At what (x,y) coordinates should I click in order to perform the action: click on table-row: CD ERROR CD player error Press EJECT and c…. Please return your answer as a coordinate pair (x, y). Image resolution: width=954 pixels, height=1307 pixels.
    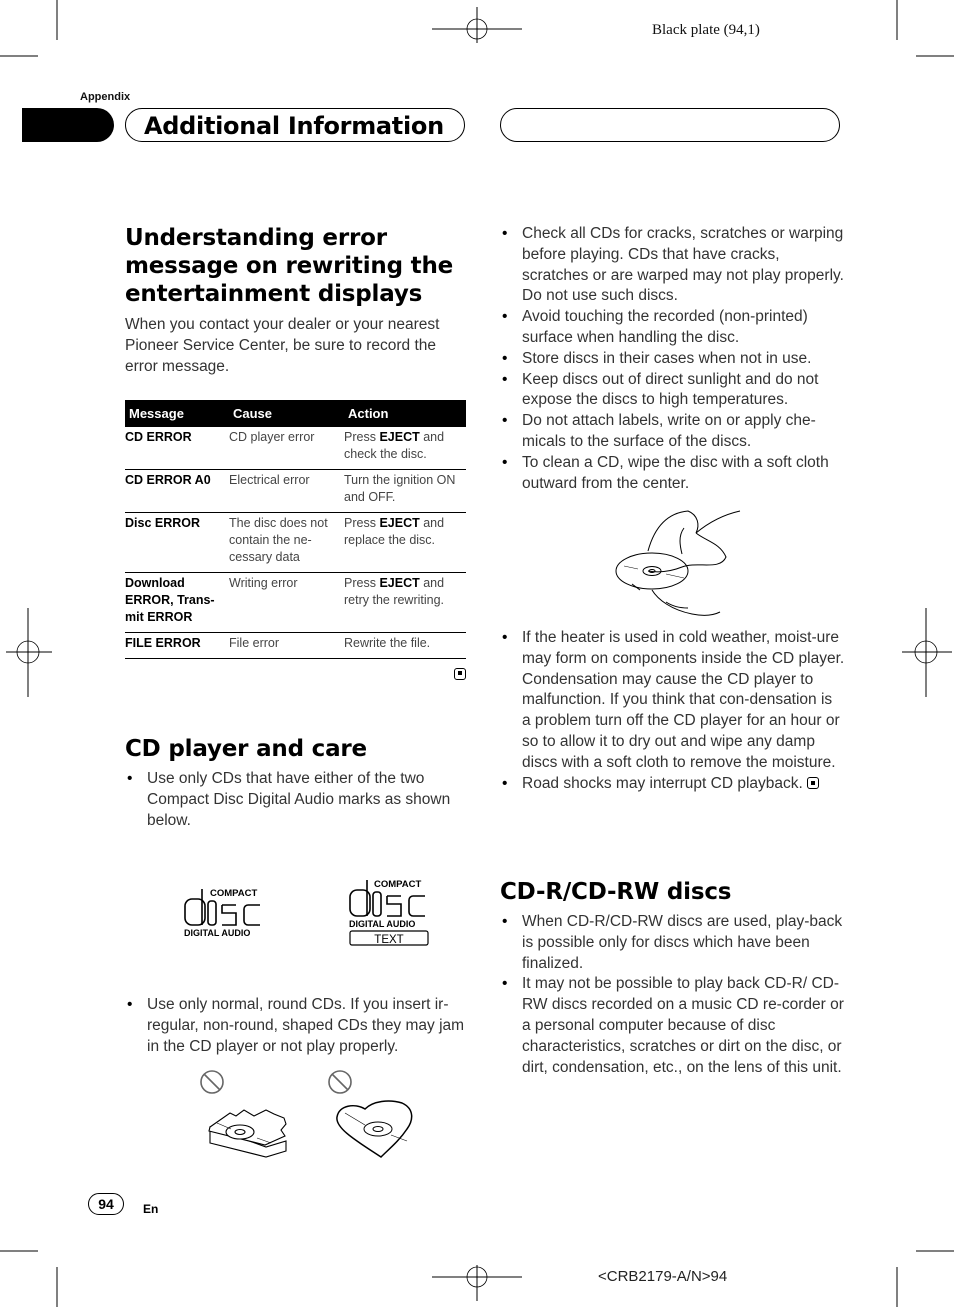
    Looking at the image, I should click on (295, 448).